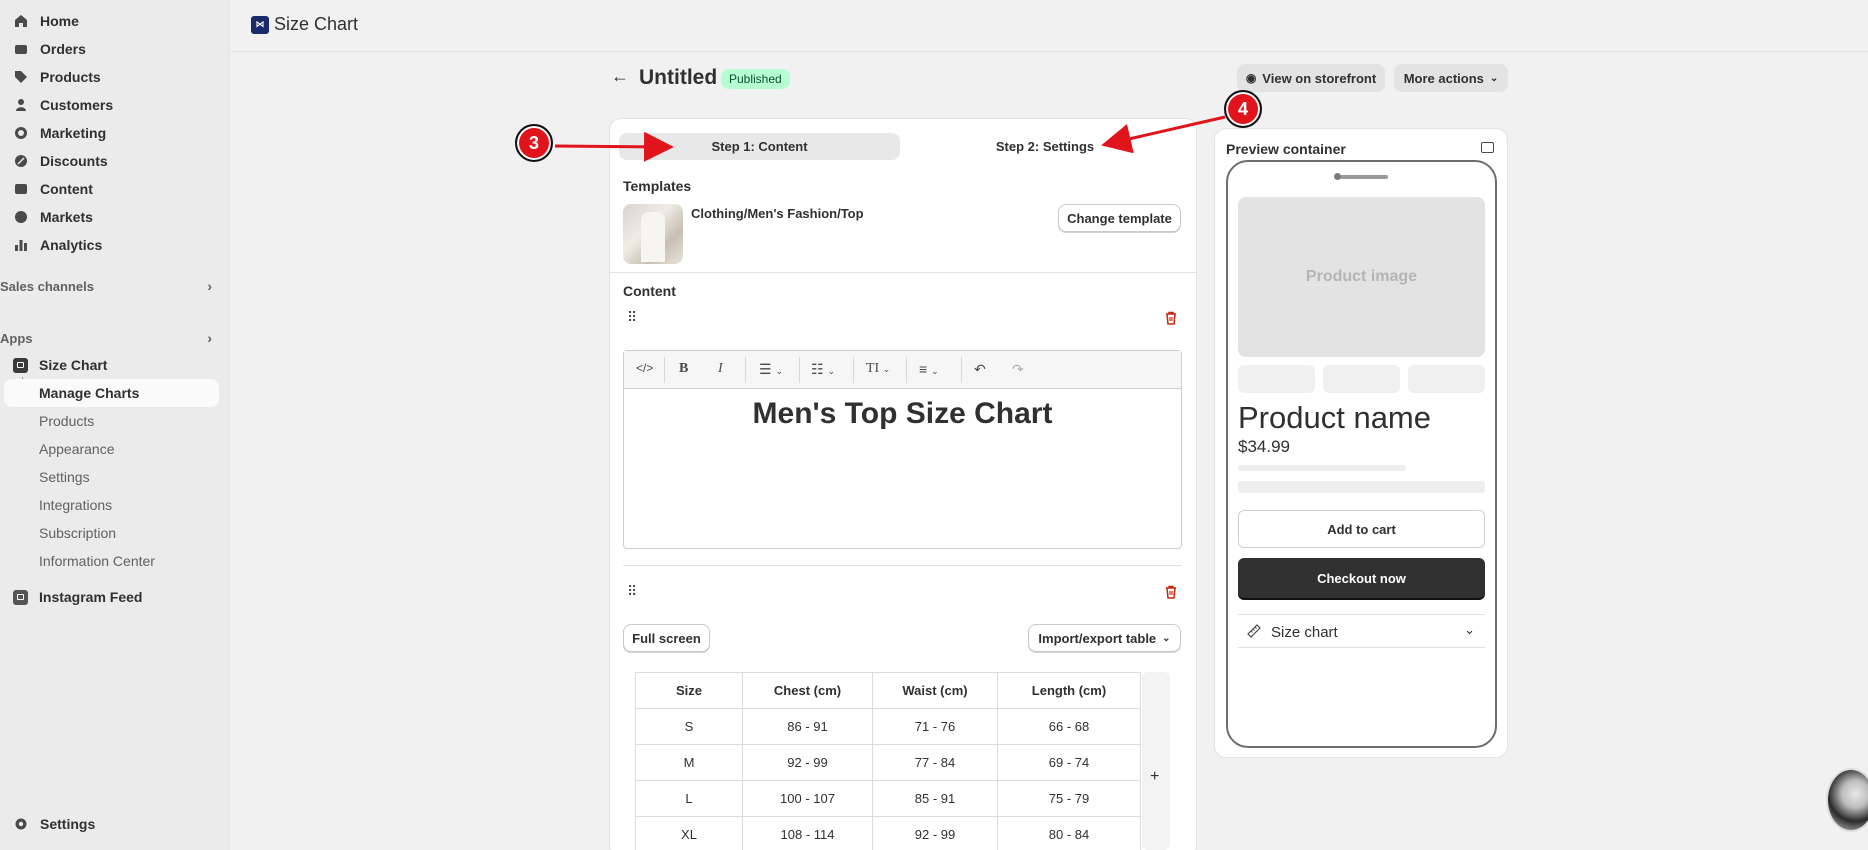 The image size is (1868, 850). I want to click on thumbnail-placeholder, so click(1276, 379).